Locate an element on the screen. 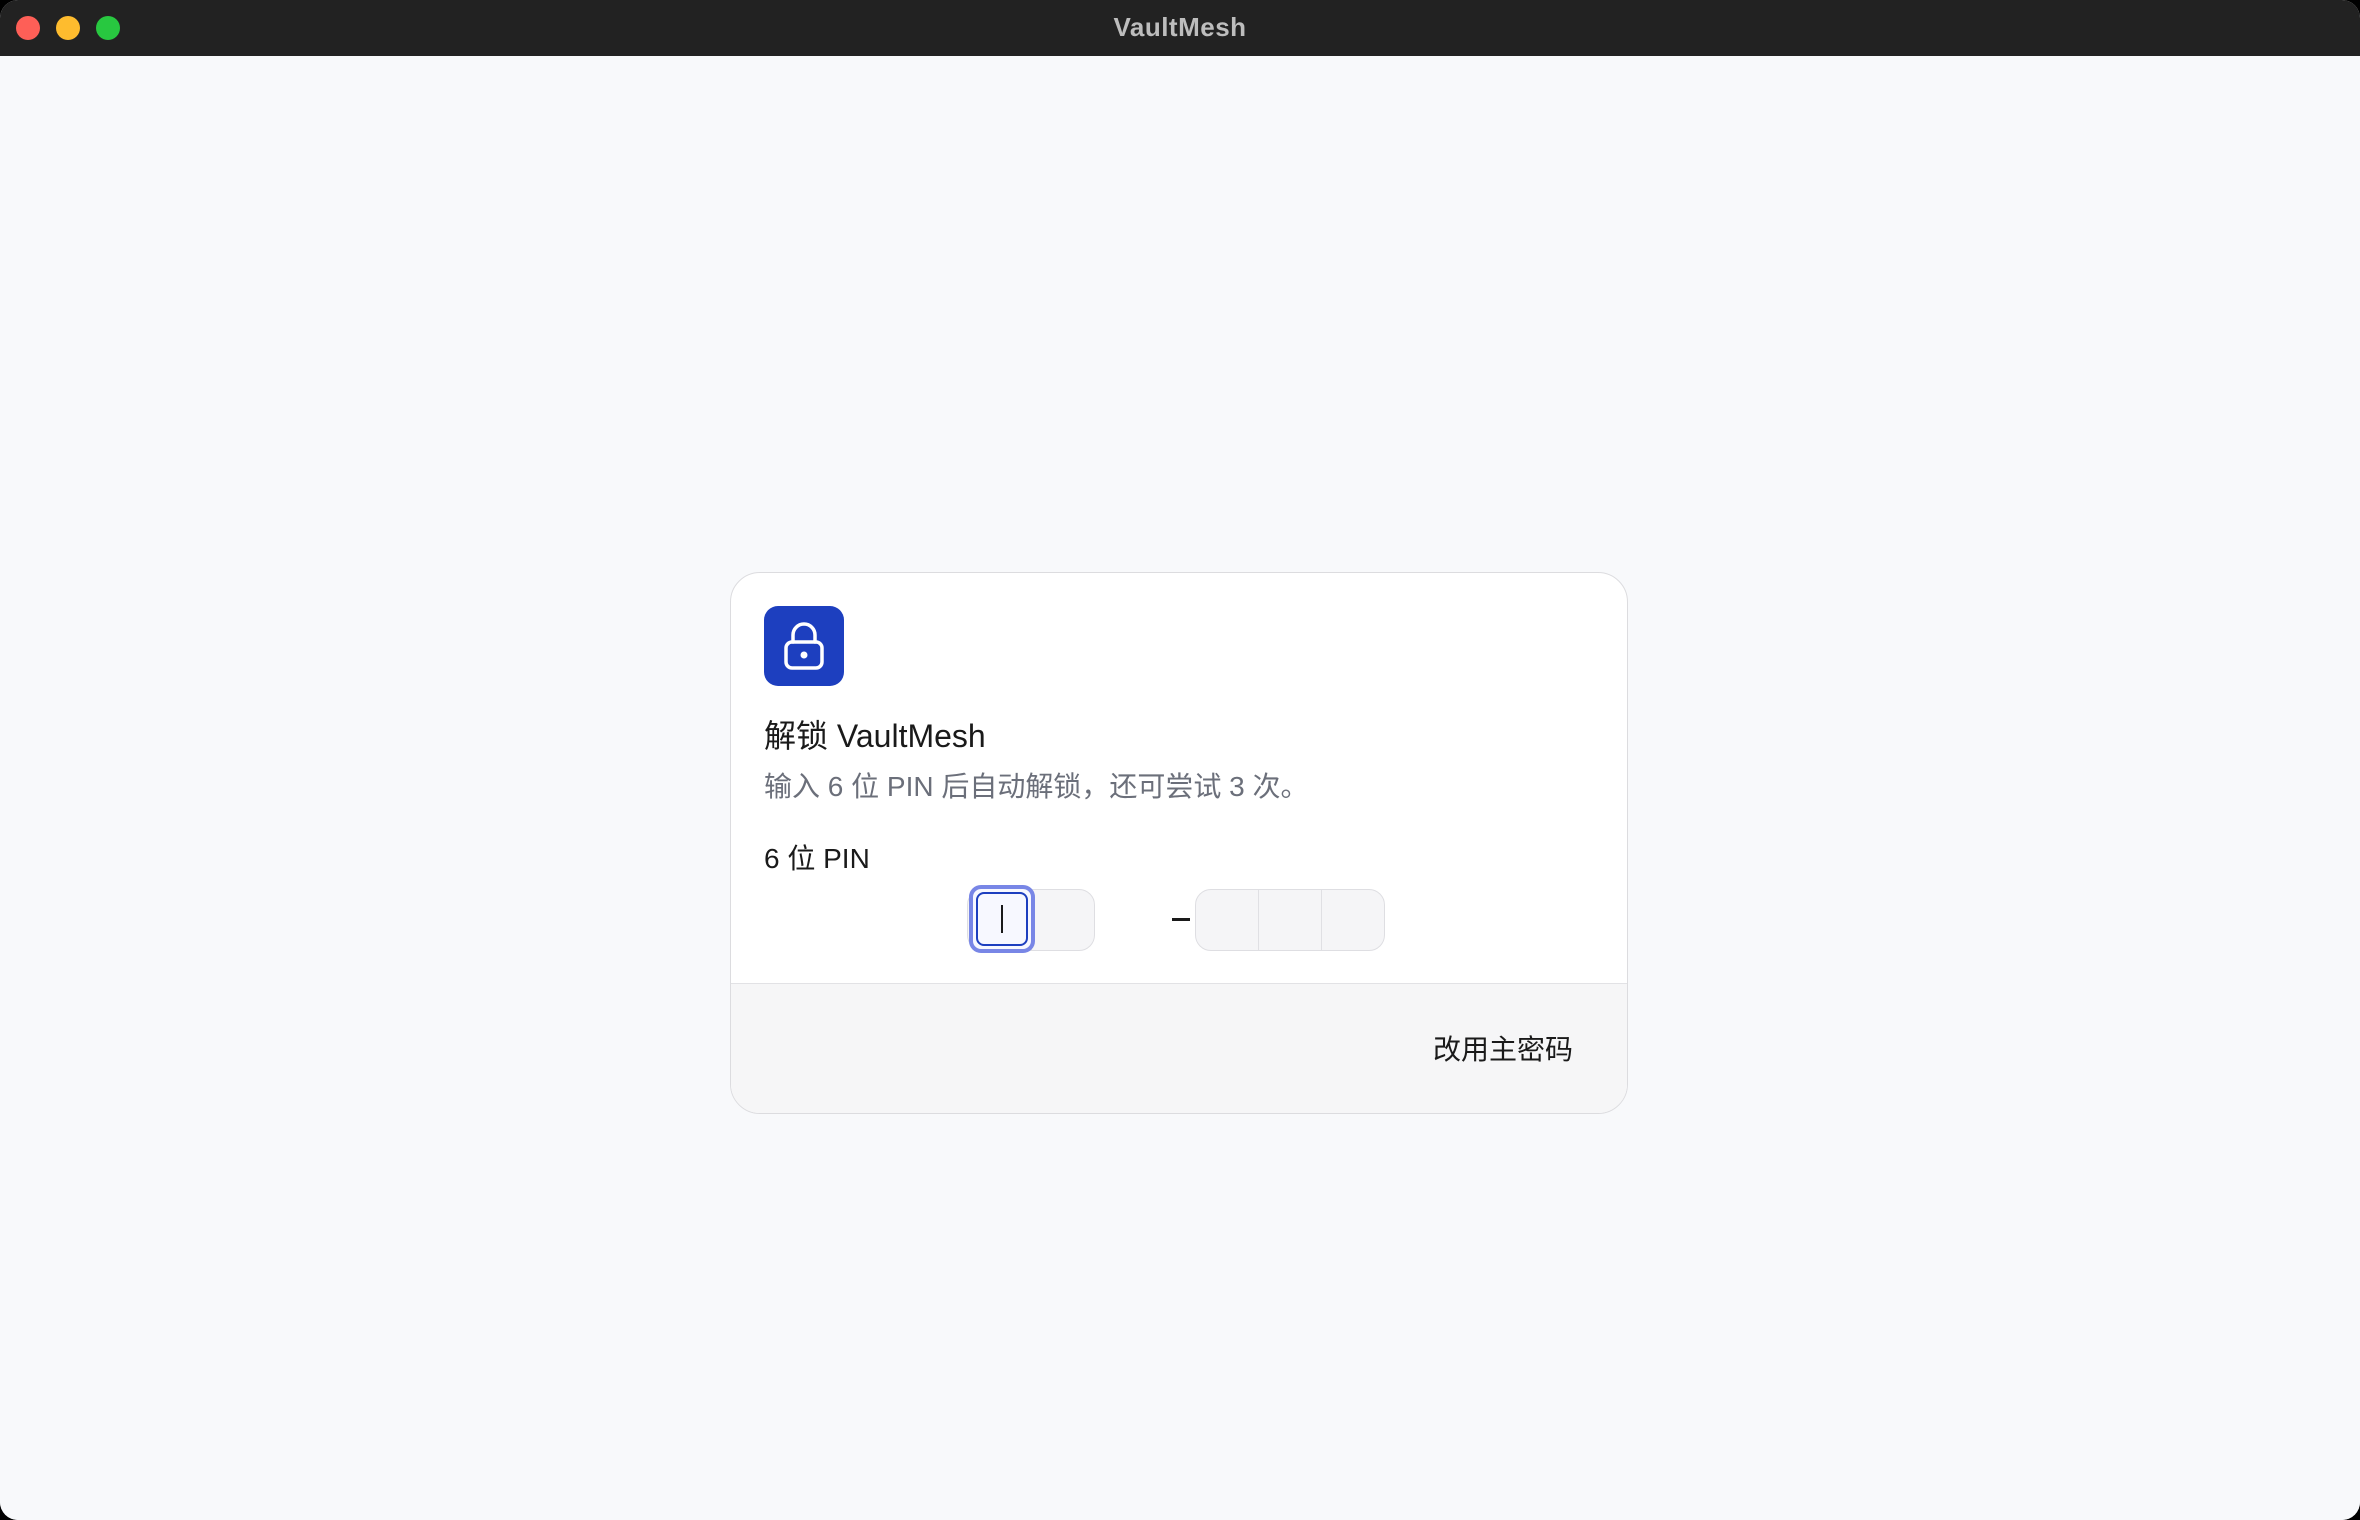  title-bar: VaultMesh is located at coordinates (1180, 28).